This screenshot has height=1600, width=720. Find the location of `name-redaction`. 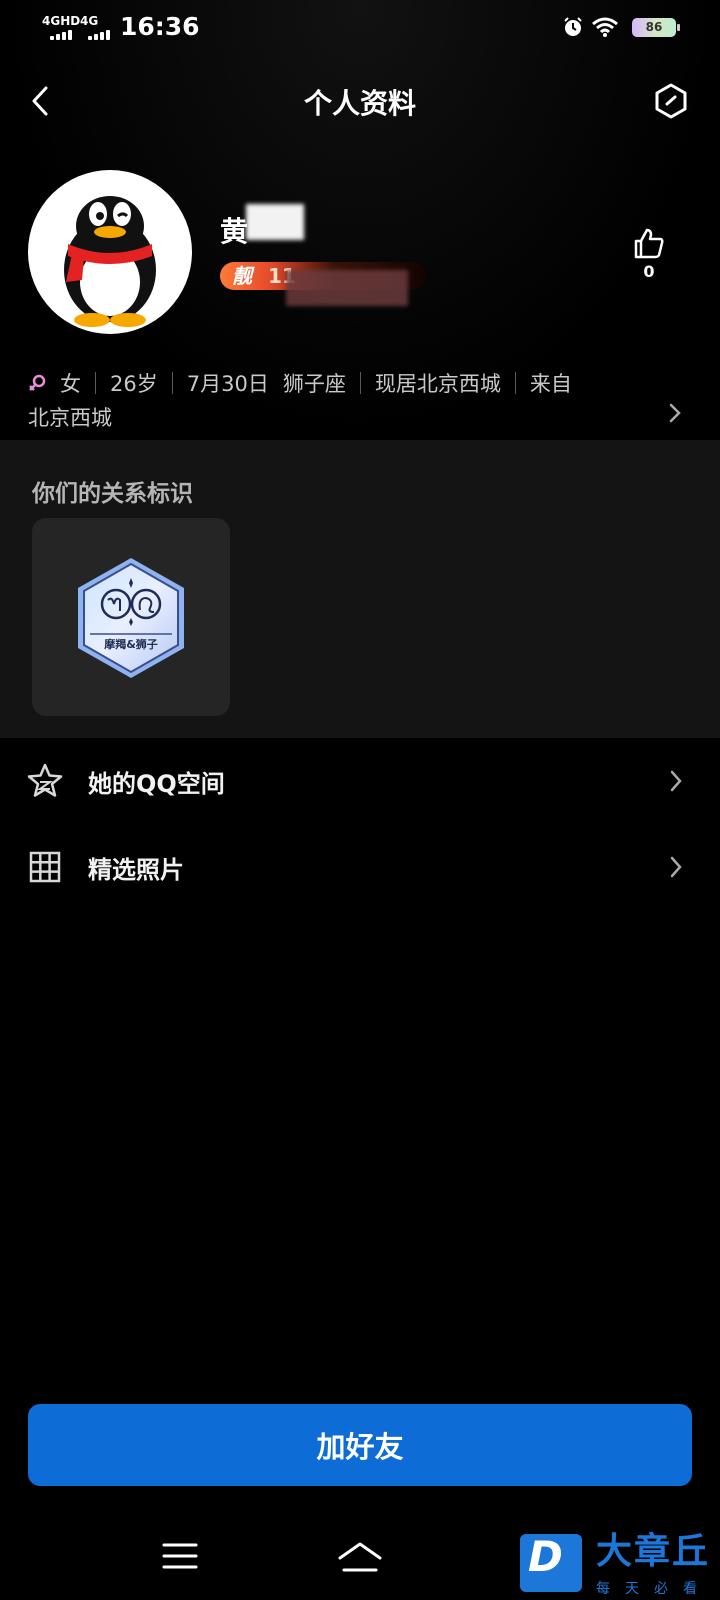

name-redaction is located at coordinates (275, 222).